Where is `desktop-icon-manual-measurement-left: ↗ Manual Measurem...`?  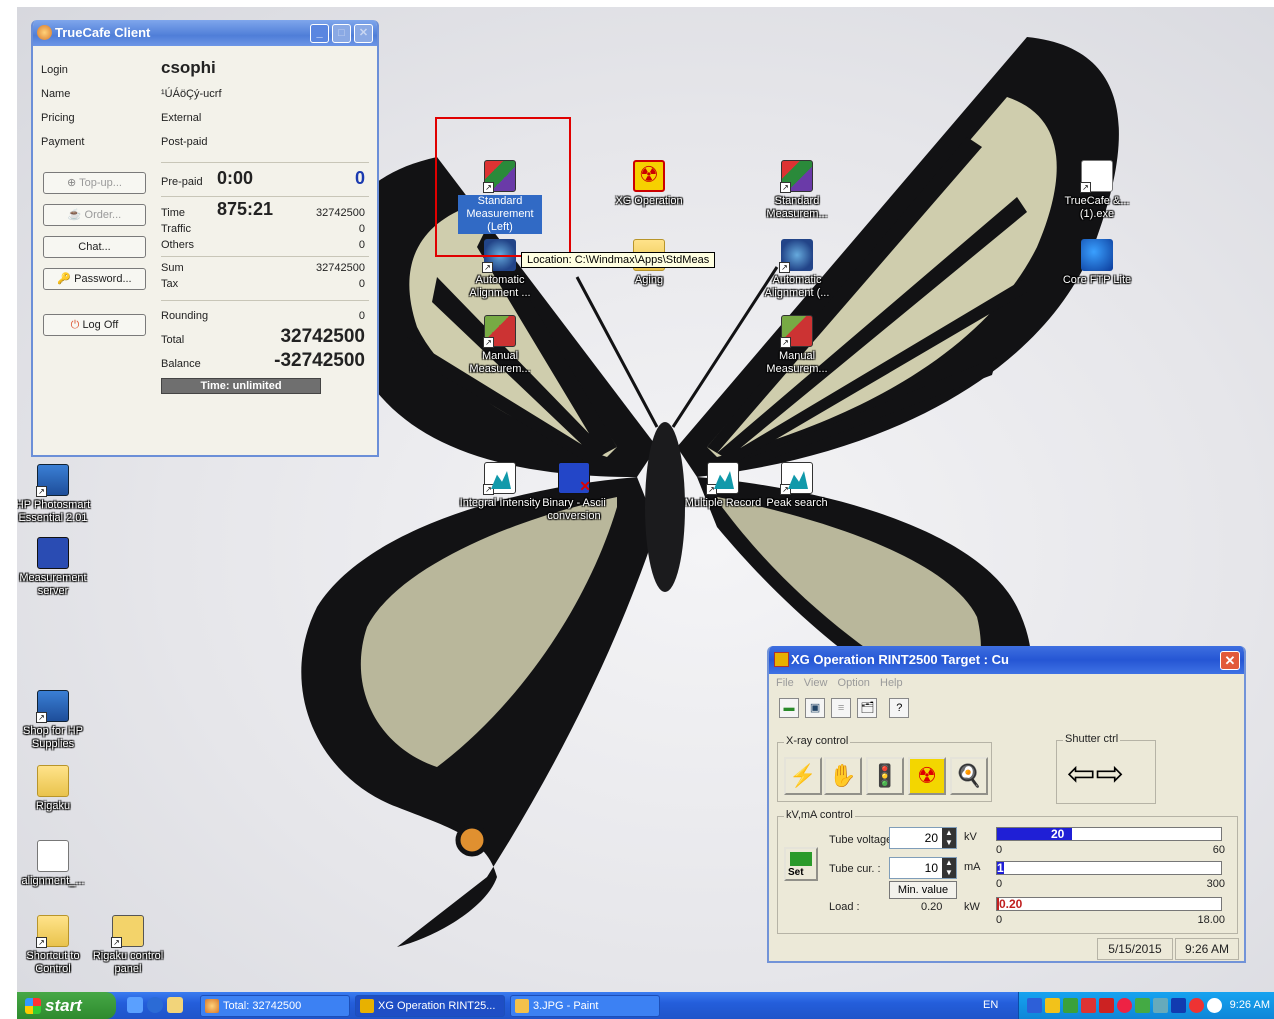
desktop-icon-manual-measurement-left: ↗ Manual Measurem... is located at coordinates (500, 345).